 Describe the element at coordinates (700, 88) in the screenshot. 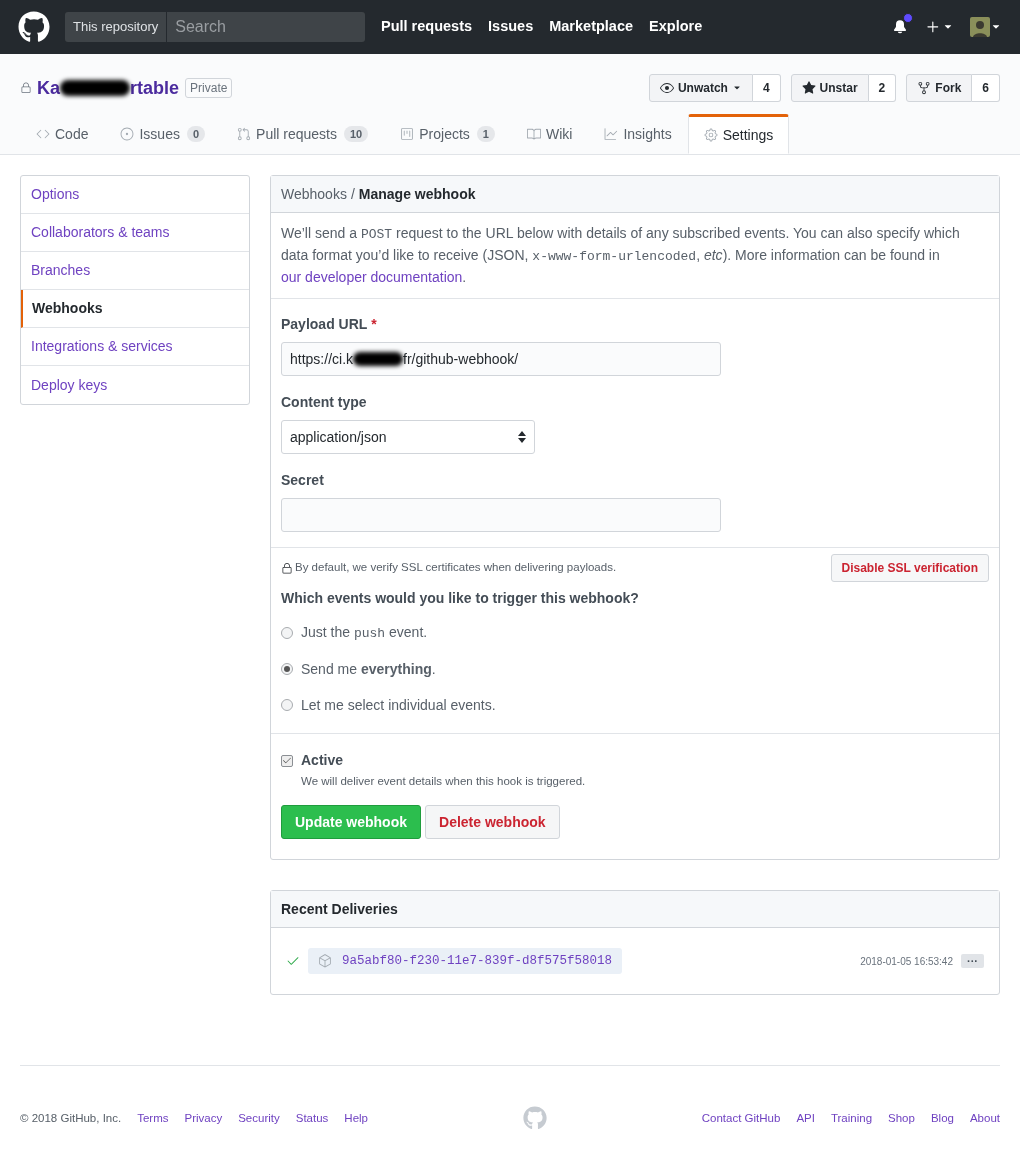

I see `watch-button: Unwatch` at that location.